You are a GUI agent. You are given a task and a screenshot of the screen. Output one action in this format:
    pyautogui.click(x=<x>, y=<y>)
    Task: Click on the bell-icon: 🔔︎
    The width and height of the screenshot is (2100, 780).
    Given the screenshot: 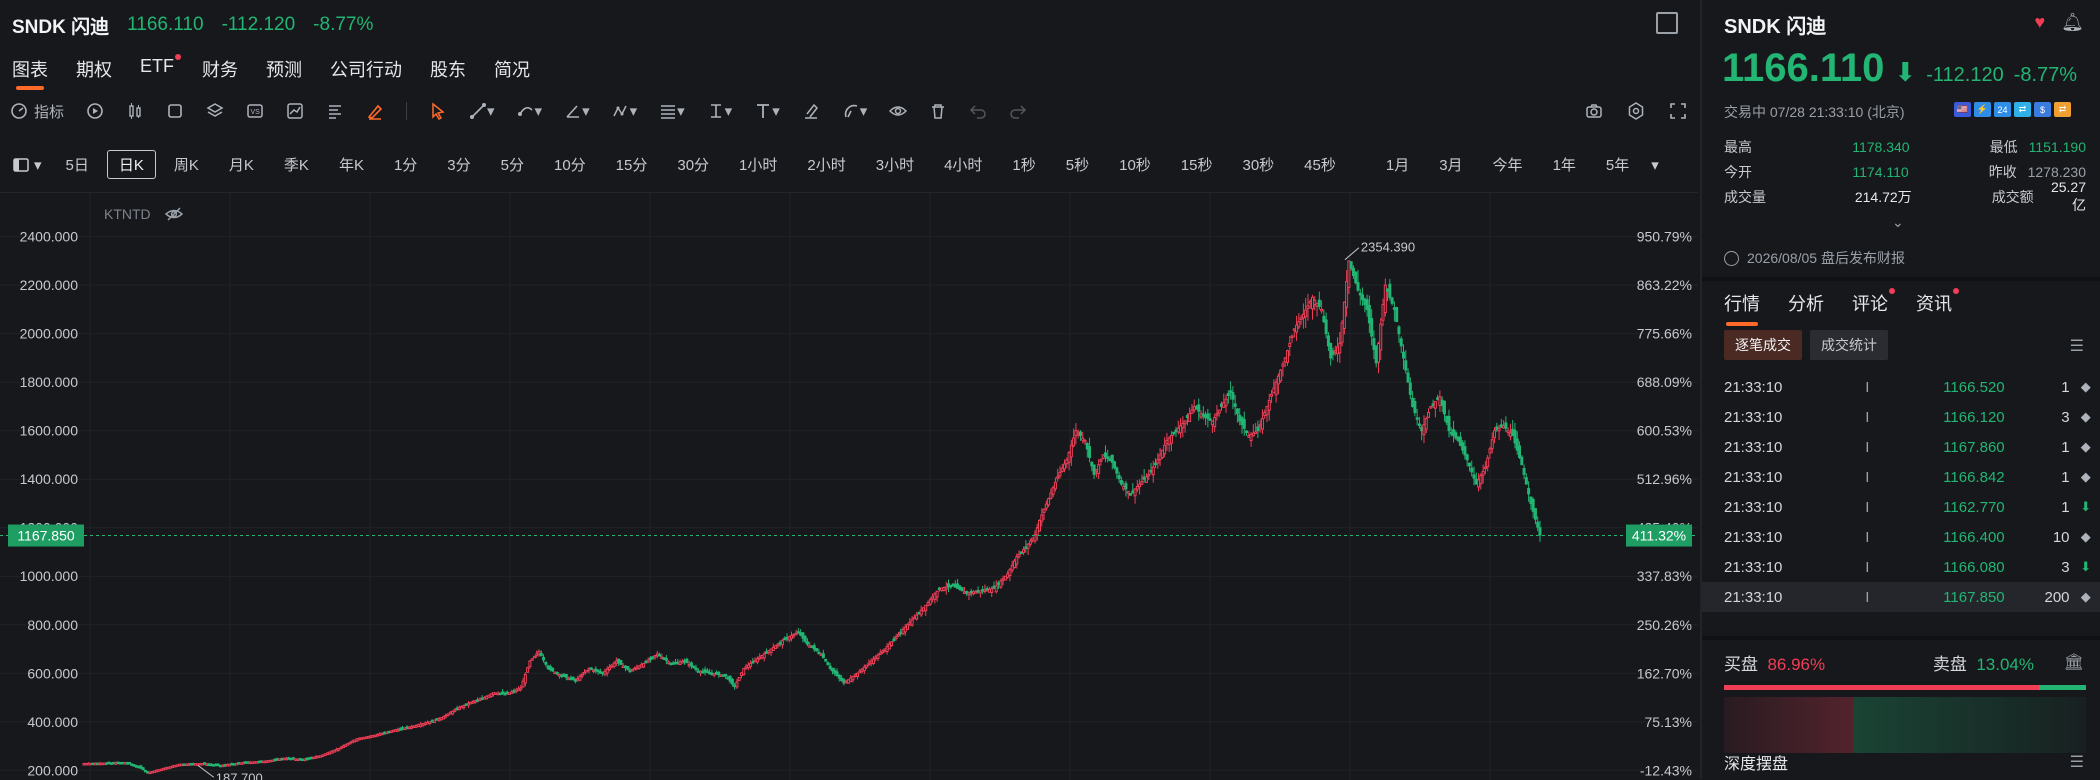 What is the action you would take?
    pyautogui.click(x=2072, y=22)
    